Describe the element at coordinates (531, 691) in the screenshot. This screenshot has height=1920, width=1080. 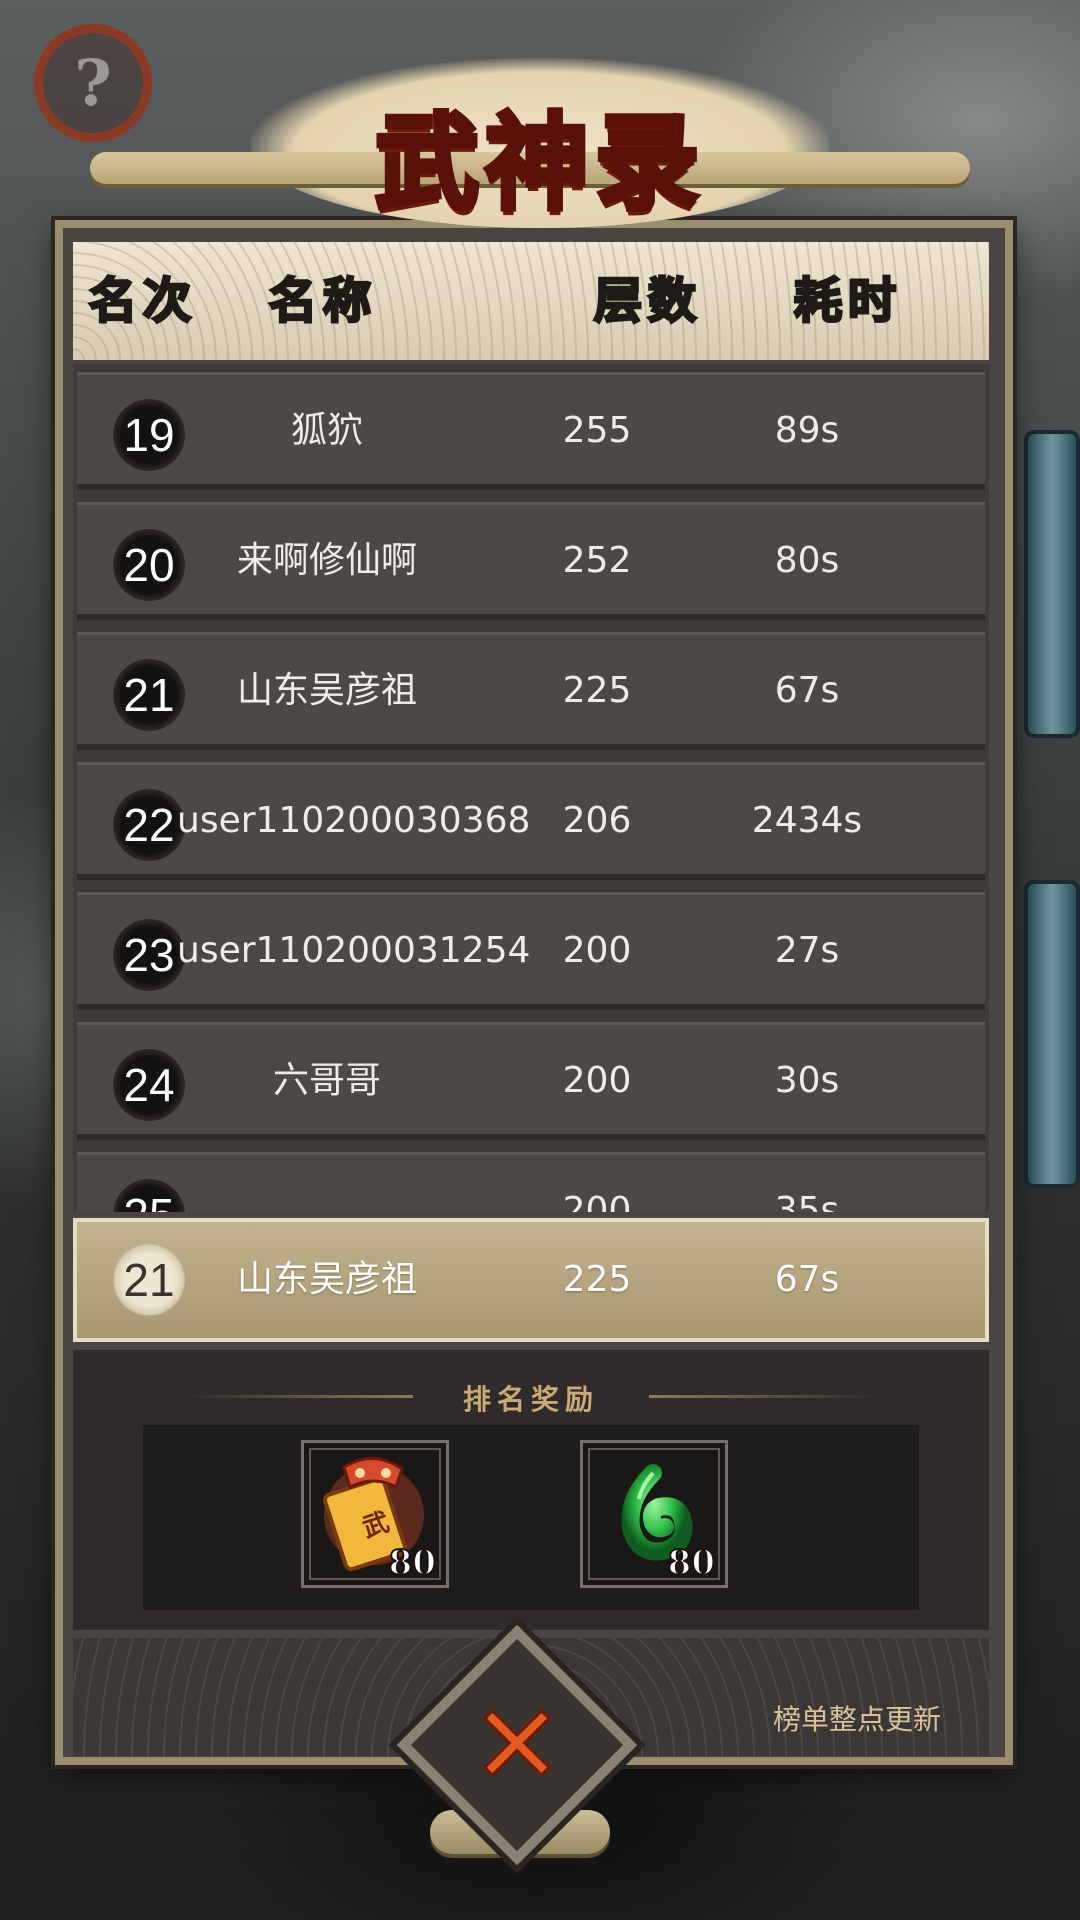
I see `table-row: 21 山东吴彦祖 225 67s` at that location.